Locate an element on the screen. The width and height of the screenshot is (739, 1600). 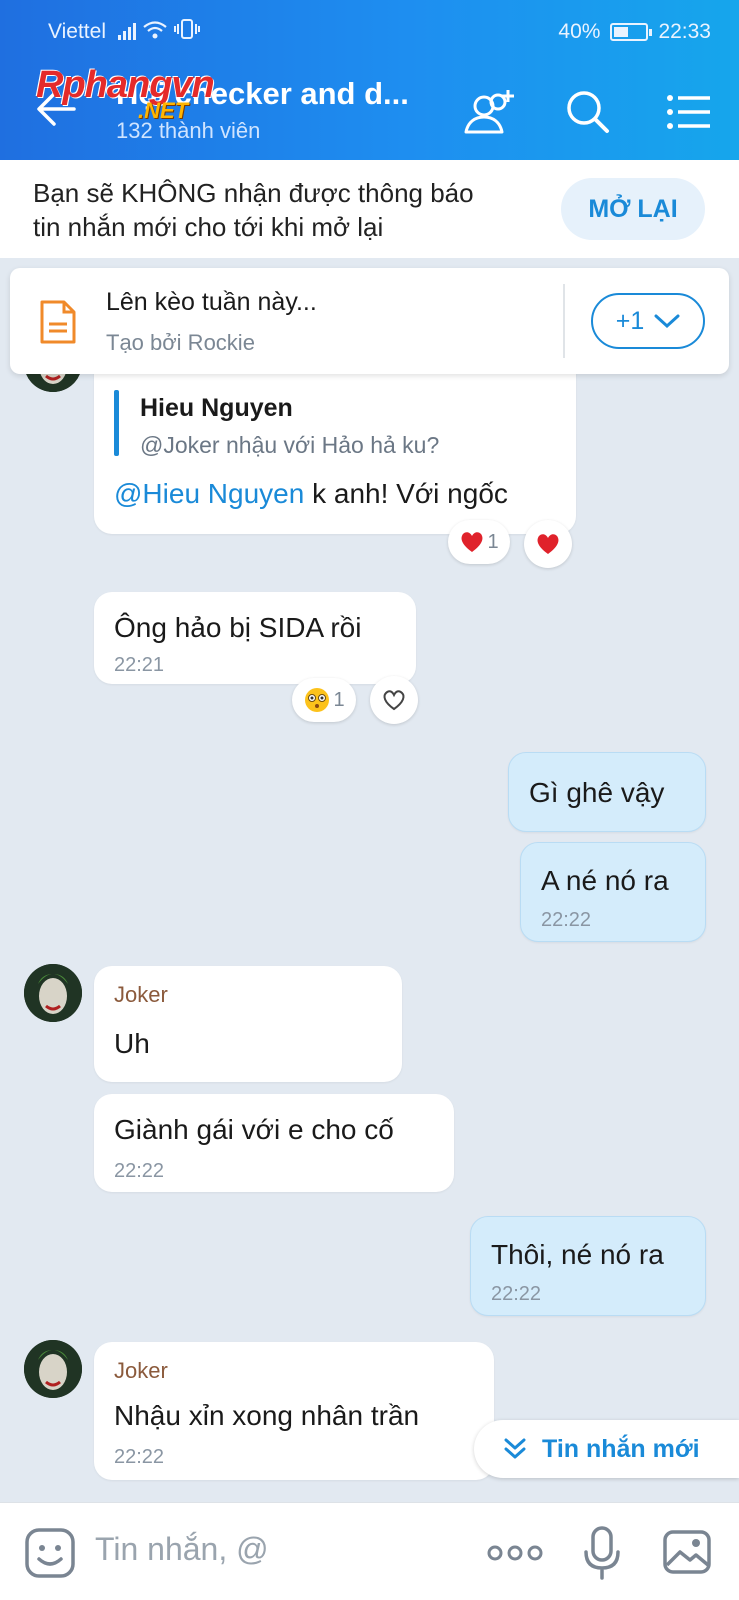
add-member-icon is located at coordinates (488, 112).